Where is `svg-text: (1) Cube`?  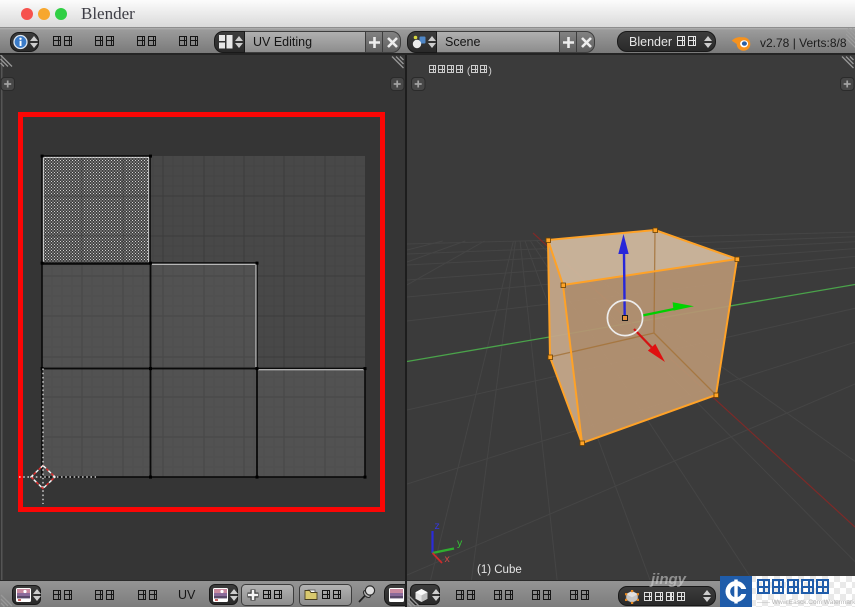
svg-text: (1) Cube is located at coordinates (499, 570).